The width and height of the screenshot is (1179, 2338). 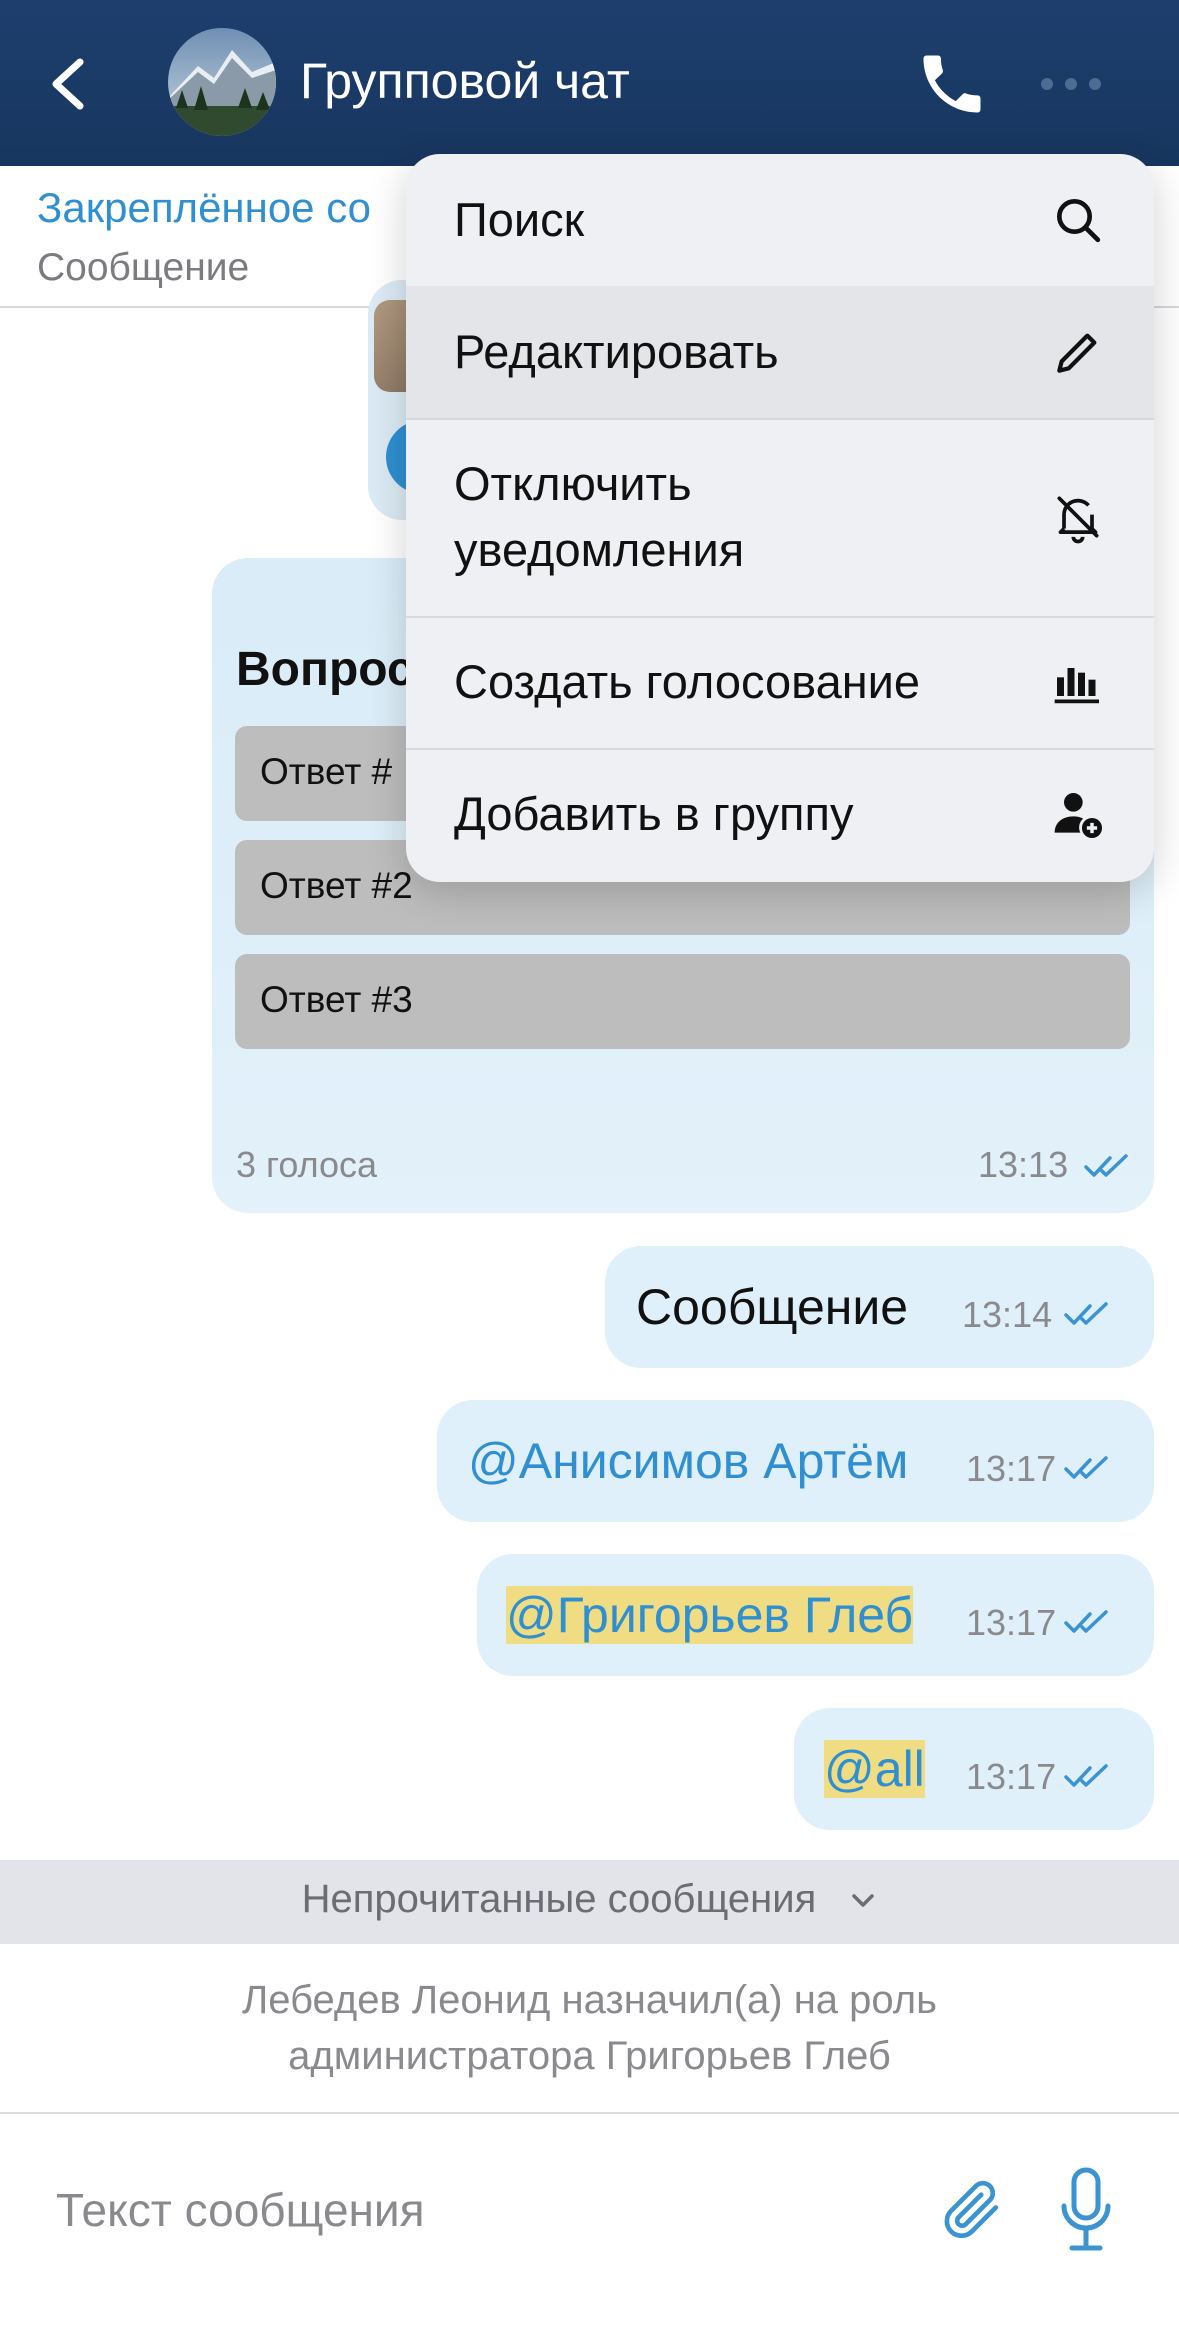 I want to click on pinned-title: Закреплённое со, so click(x=204, y=207).